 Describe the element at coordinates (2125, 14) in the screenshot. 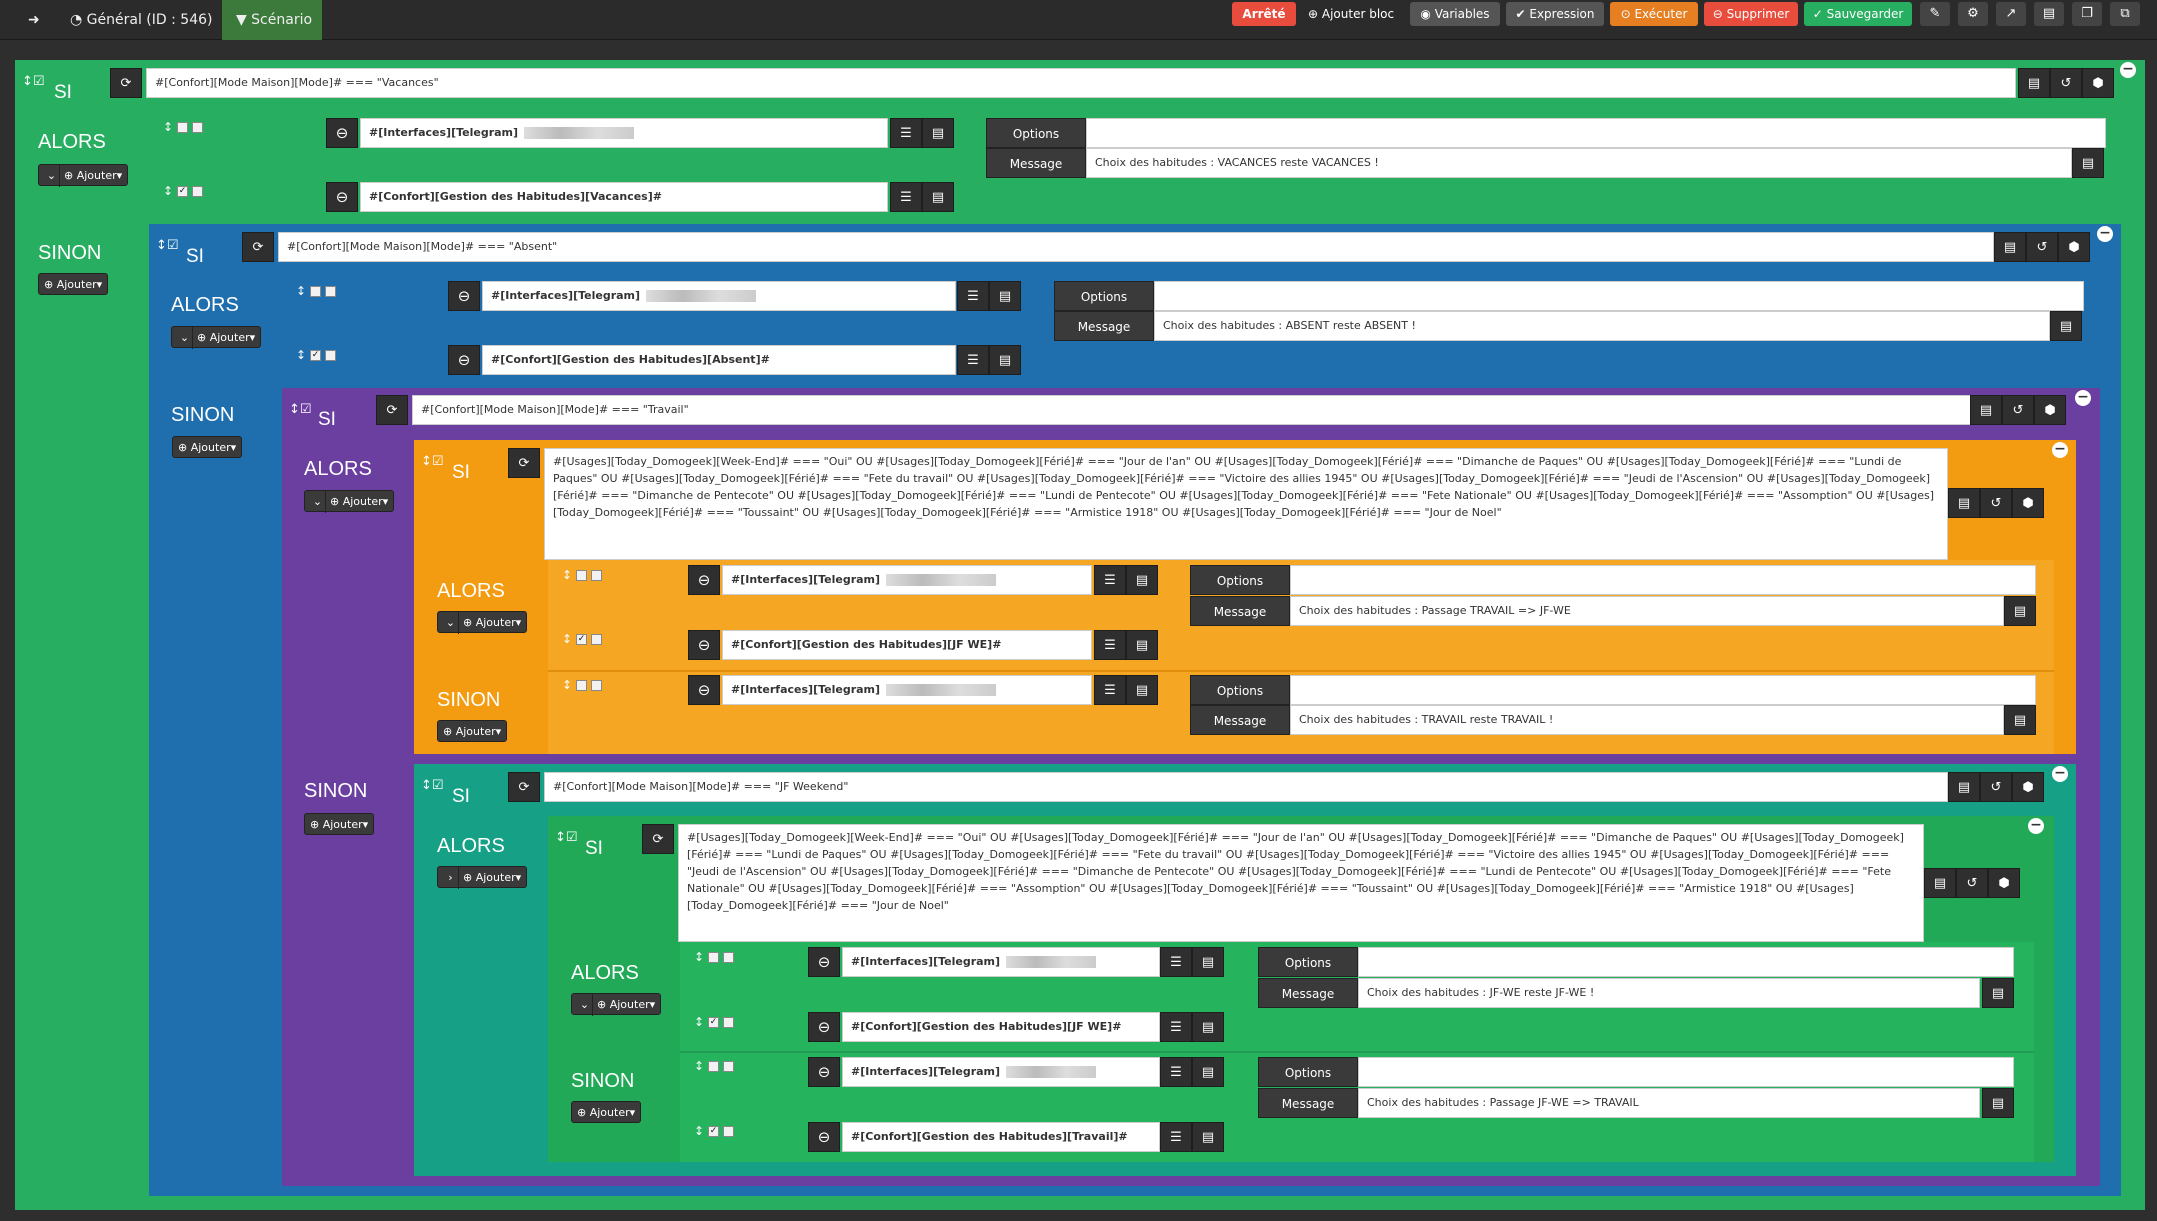

I see `template-icon: ⧉` at that location.